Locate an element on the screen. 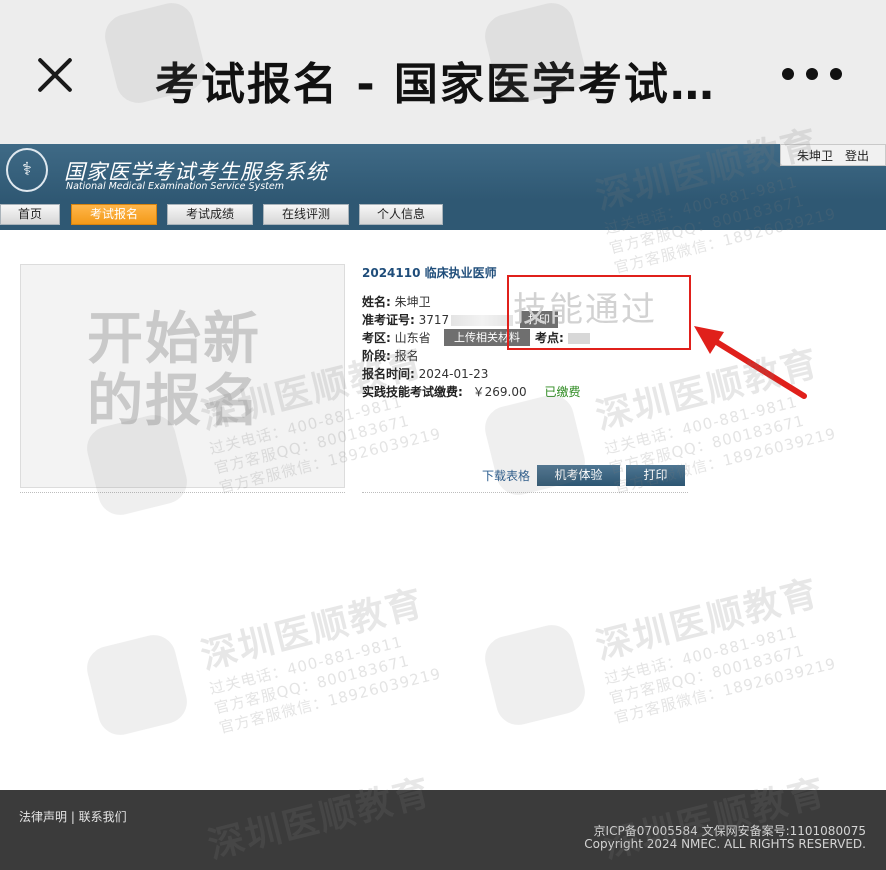 The image size is (886, 870). redacted-block is located at coordinates (482, 320).